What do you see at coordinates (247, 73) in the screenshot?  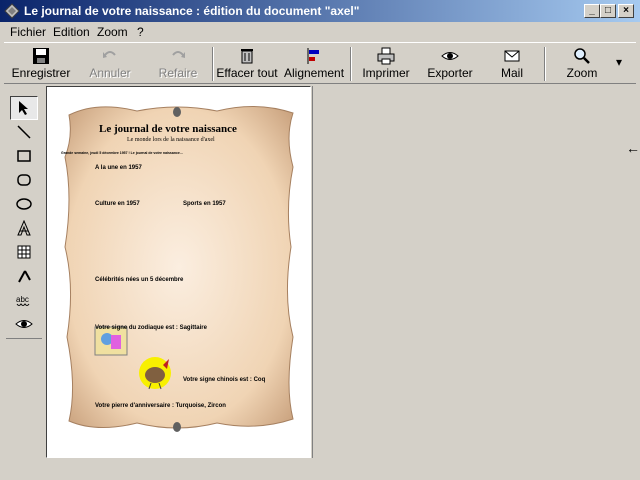 I see `clear-all-label: Effacer tout` at bounding box center [247, 73].